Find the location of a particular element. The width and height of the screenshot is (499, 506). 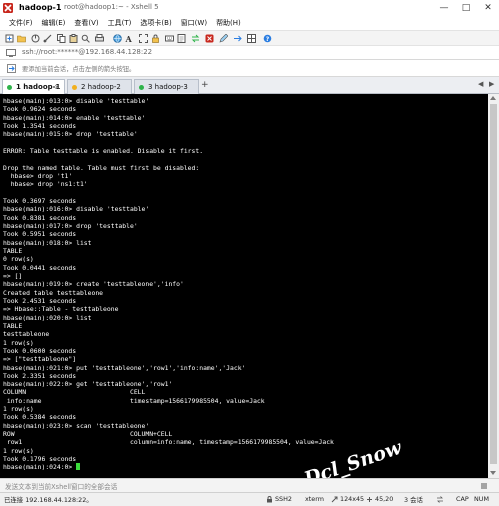

arrow-bookmark-icon is located at coordinates (11, 68).